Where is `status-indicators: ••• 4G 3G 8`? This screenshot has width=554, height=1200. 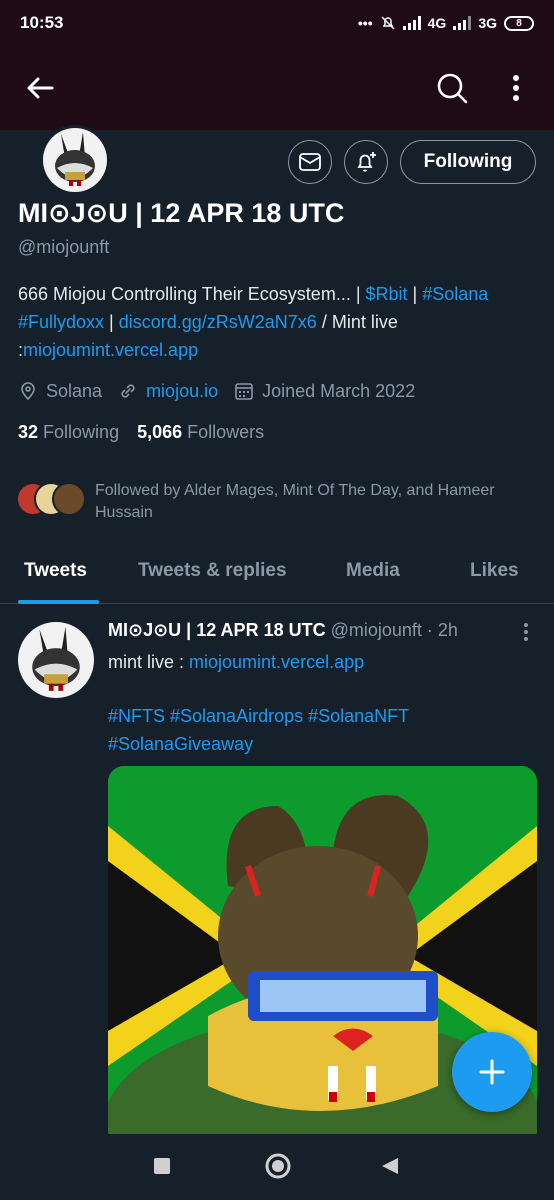 status-indicators: ••• 4G 3G 8 is located at coordinates (446, 23).